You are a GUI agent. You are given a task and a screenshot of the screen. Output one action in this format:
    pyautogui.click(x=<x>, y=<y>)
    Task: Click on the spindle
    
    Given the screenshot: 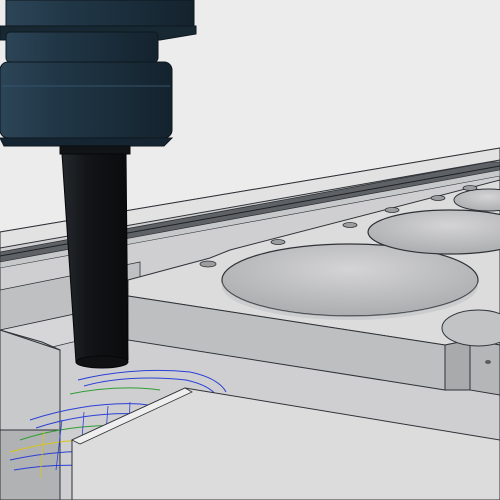 What is the action you would take?
    pyautogui.click(x=98, y=73)
    